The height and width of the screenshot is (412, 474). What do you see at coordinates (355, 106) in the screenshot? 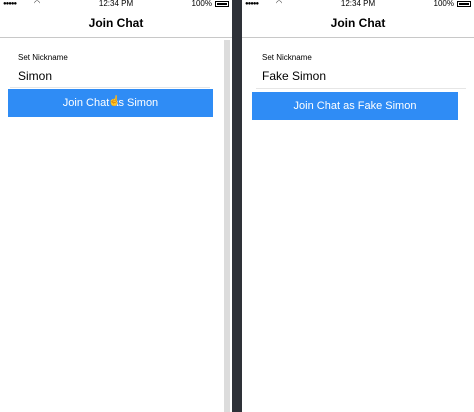
I see `join-chat-button: Join Chat as Fake Simon` at bounding box center [355, 106].